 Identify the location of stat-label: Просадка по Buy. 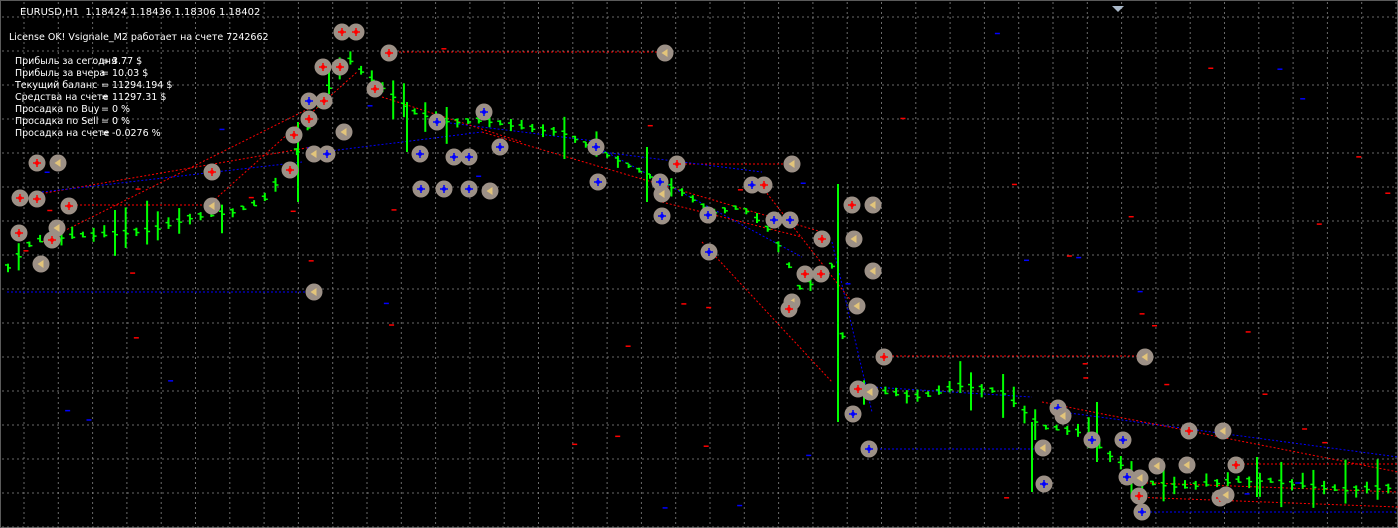
(57, 109).